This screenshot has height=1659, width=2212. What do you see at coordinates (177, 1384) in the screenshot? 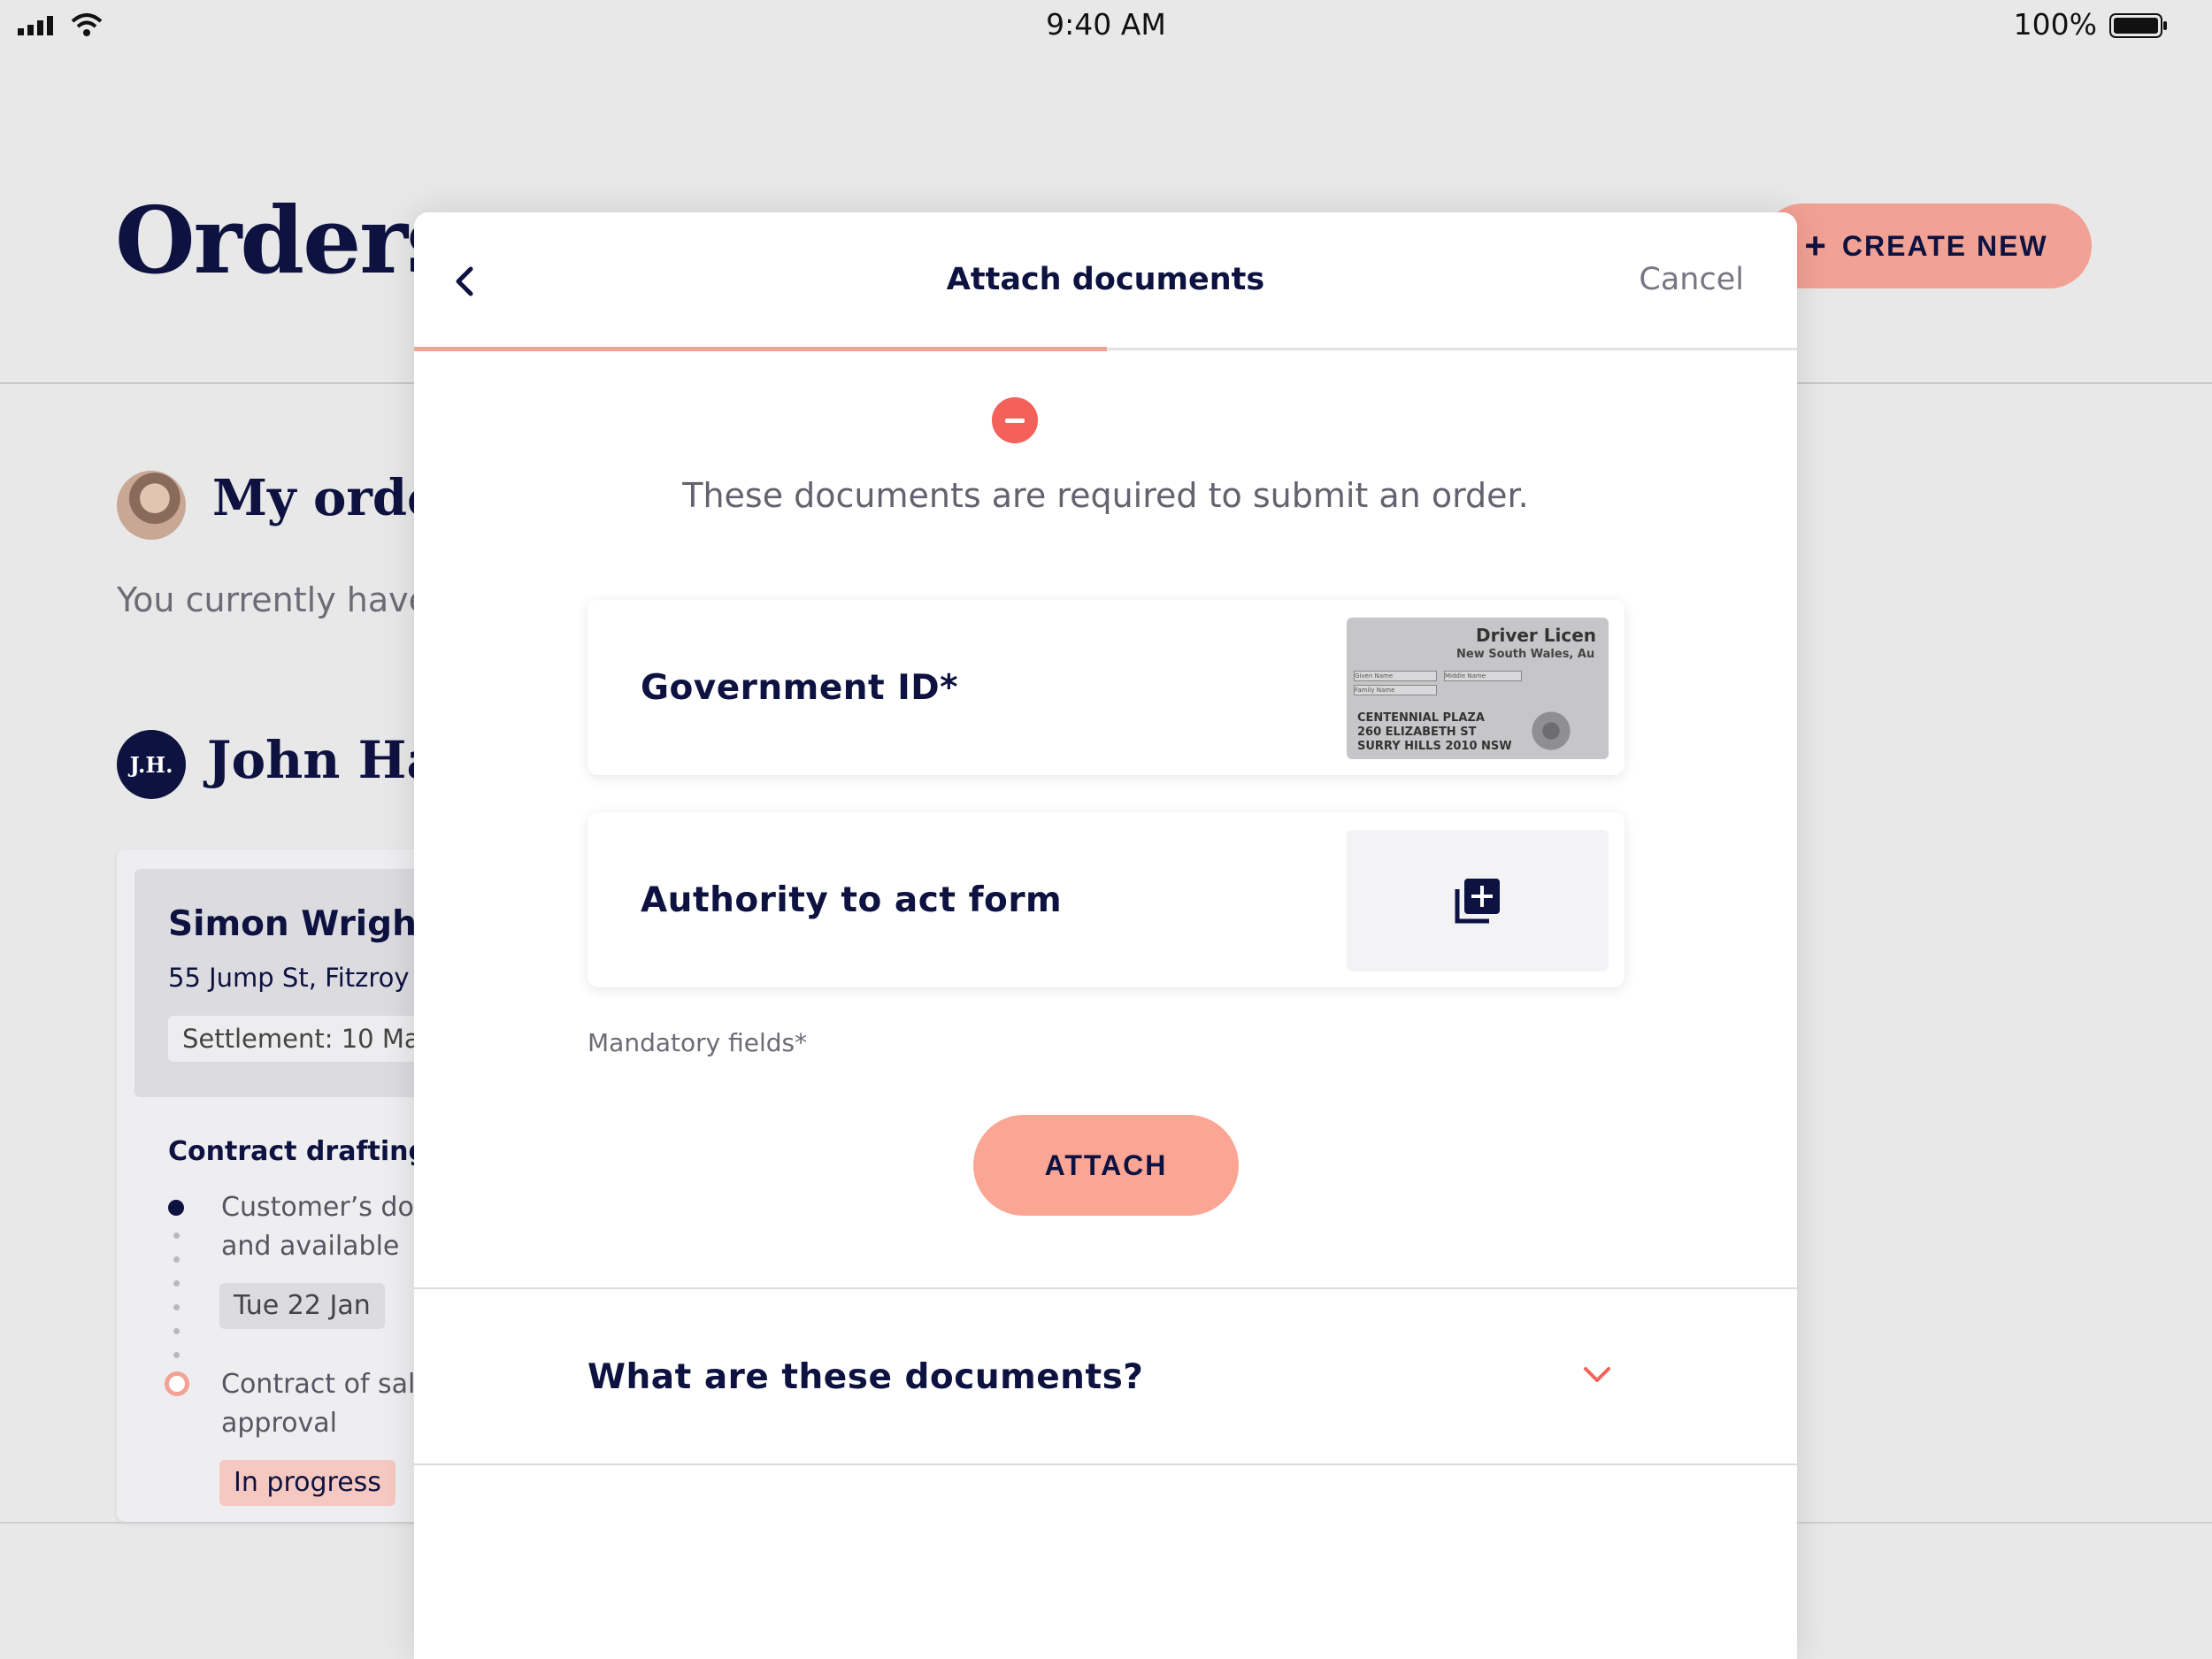
I see `timeline-dot-in-progress` at bounding box center [177, 1384].